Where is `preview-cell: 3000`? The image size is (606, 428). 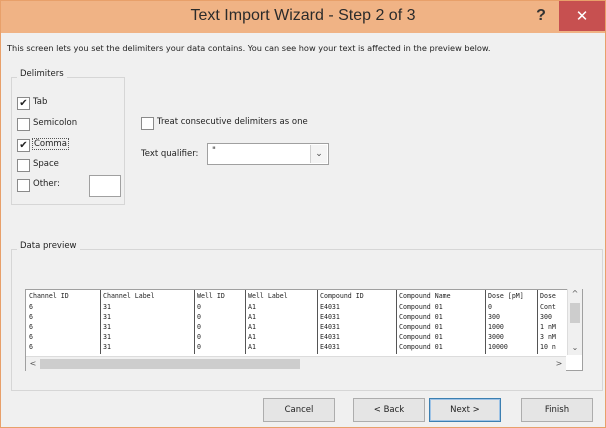
preview-cell: 3000 is located at coordinates (496, 337).